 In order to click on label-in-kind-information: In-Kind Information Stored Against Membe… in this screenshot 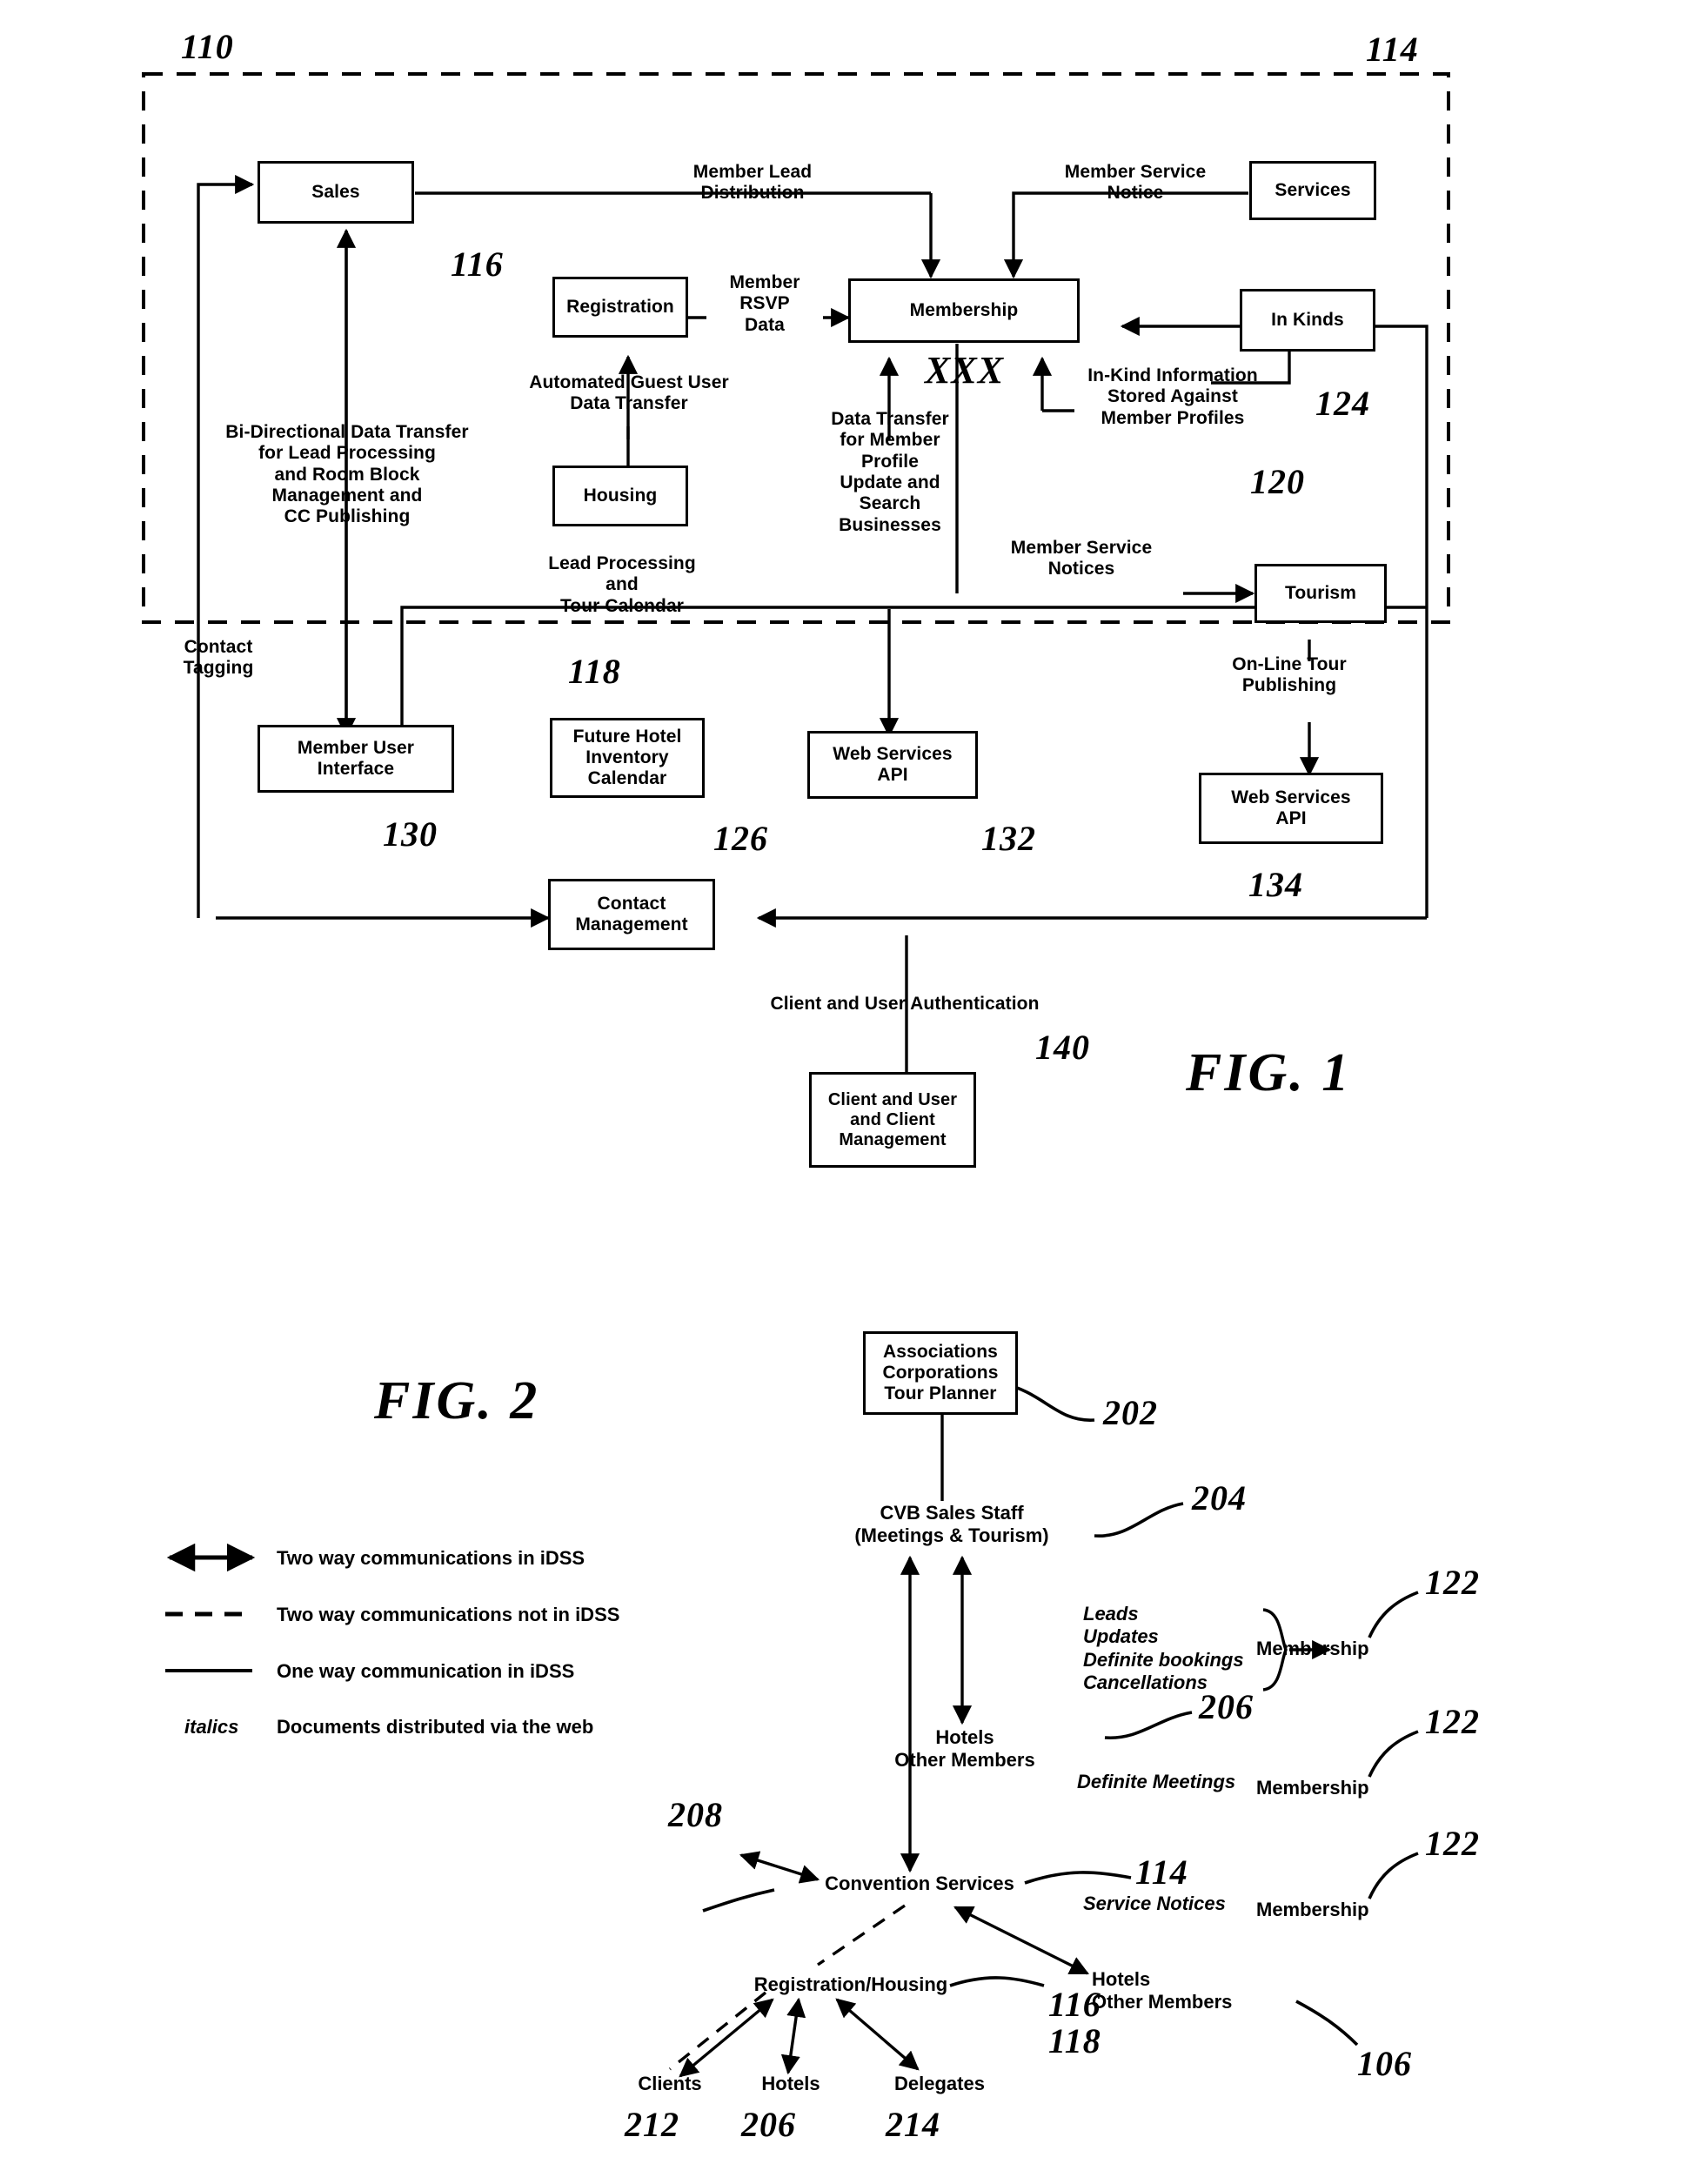, I will do `click(1172, 396)`.